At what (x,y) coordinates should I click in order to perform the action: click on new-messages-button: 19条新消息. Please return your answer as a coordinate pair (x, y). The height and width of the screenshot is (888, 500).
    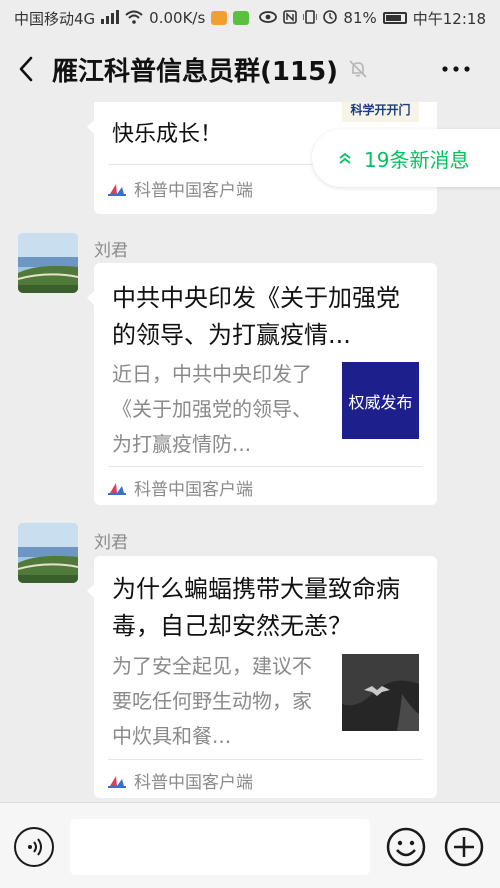
    Looking at the image, I should click on (406, 158).